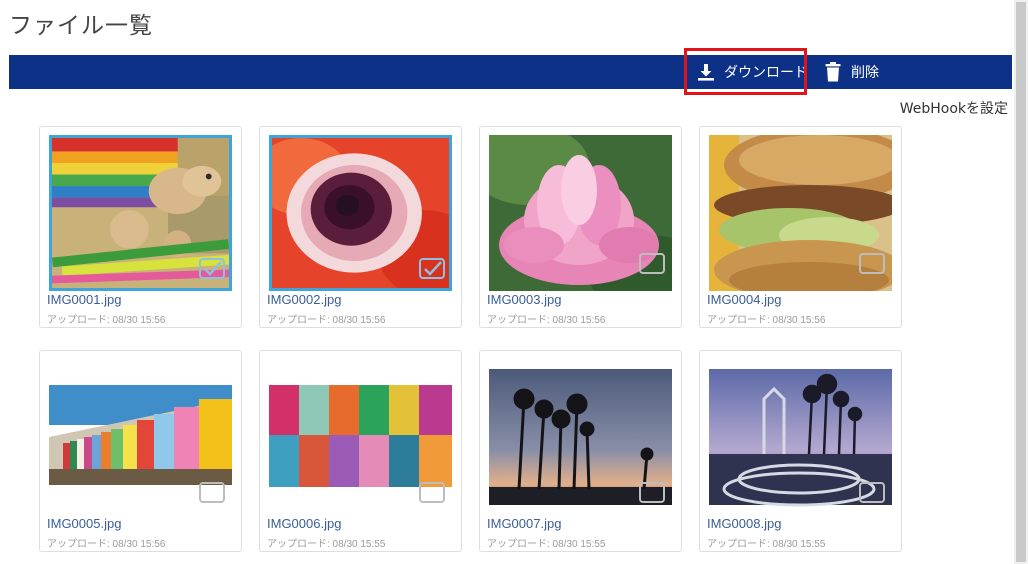 This screenshot has width=1028, height=564. Describe the element at coordinates (360, 227) in the screenshot. I see `file-card: IMG0002.jpg アップロード: 08/30 15:56` at that location.